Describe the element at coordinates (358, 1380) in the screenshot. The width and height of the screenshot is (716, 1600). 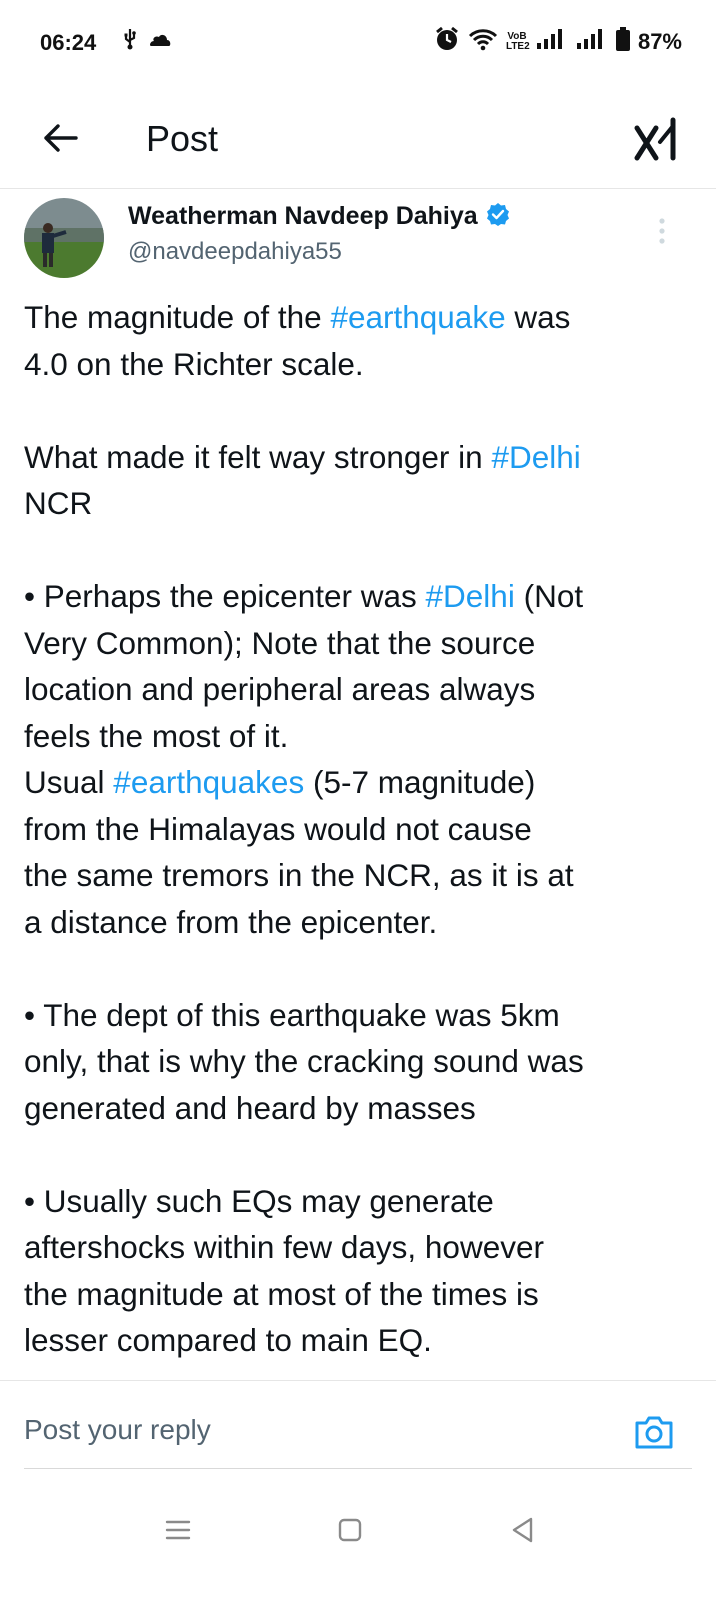
I see `reply-divider` at that location.